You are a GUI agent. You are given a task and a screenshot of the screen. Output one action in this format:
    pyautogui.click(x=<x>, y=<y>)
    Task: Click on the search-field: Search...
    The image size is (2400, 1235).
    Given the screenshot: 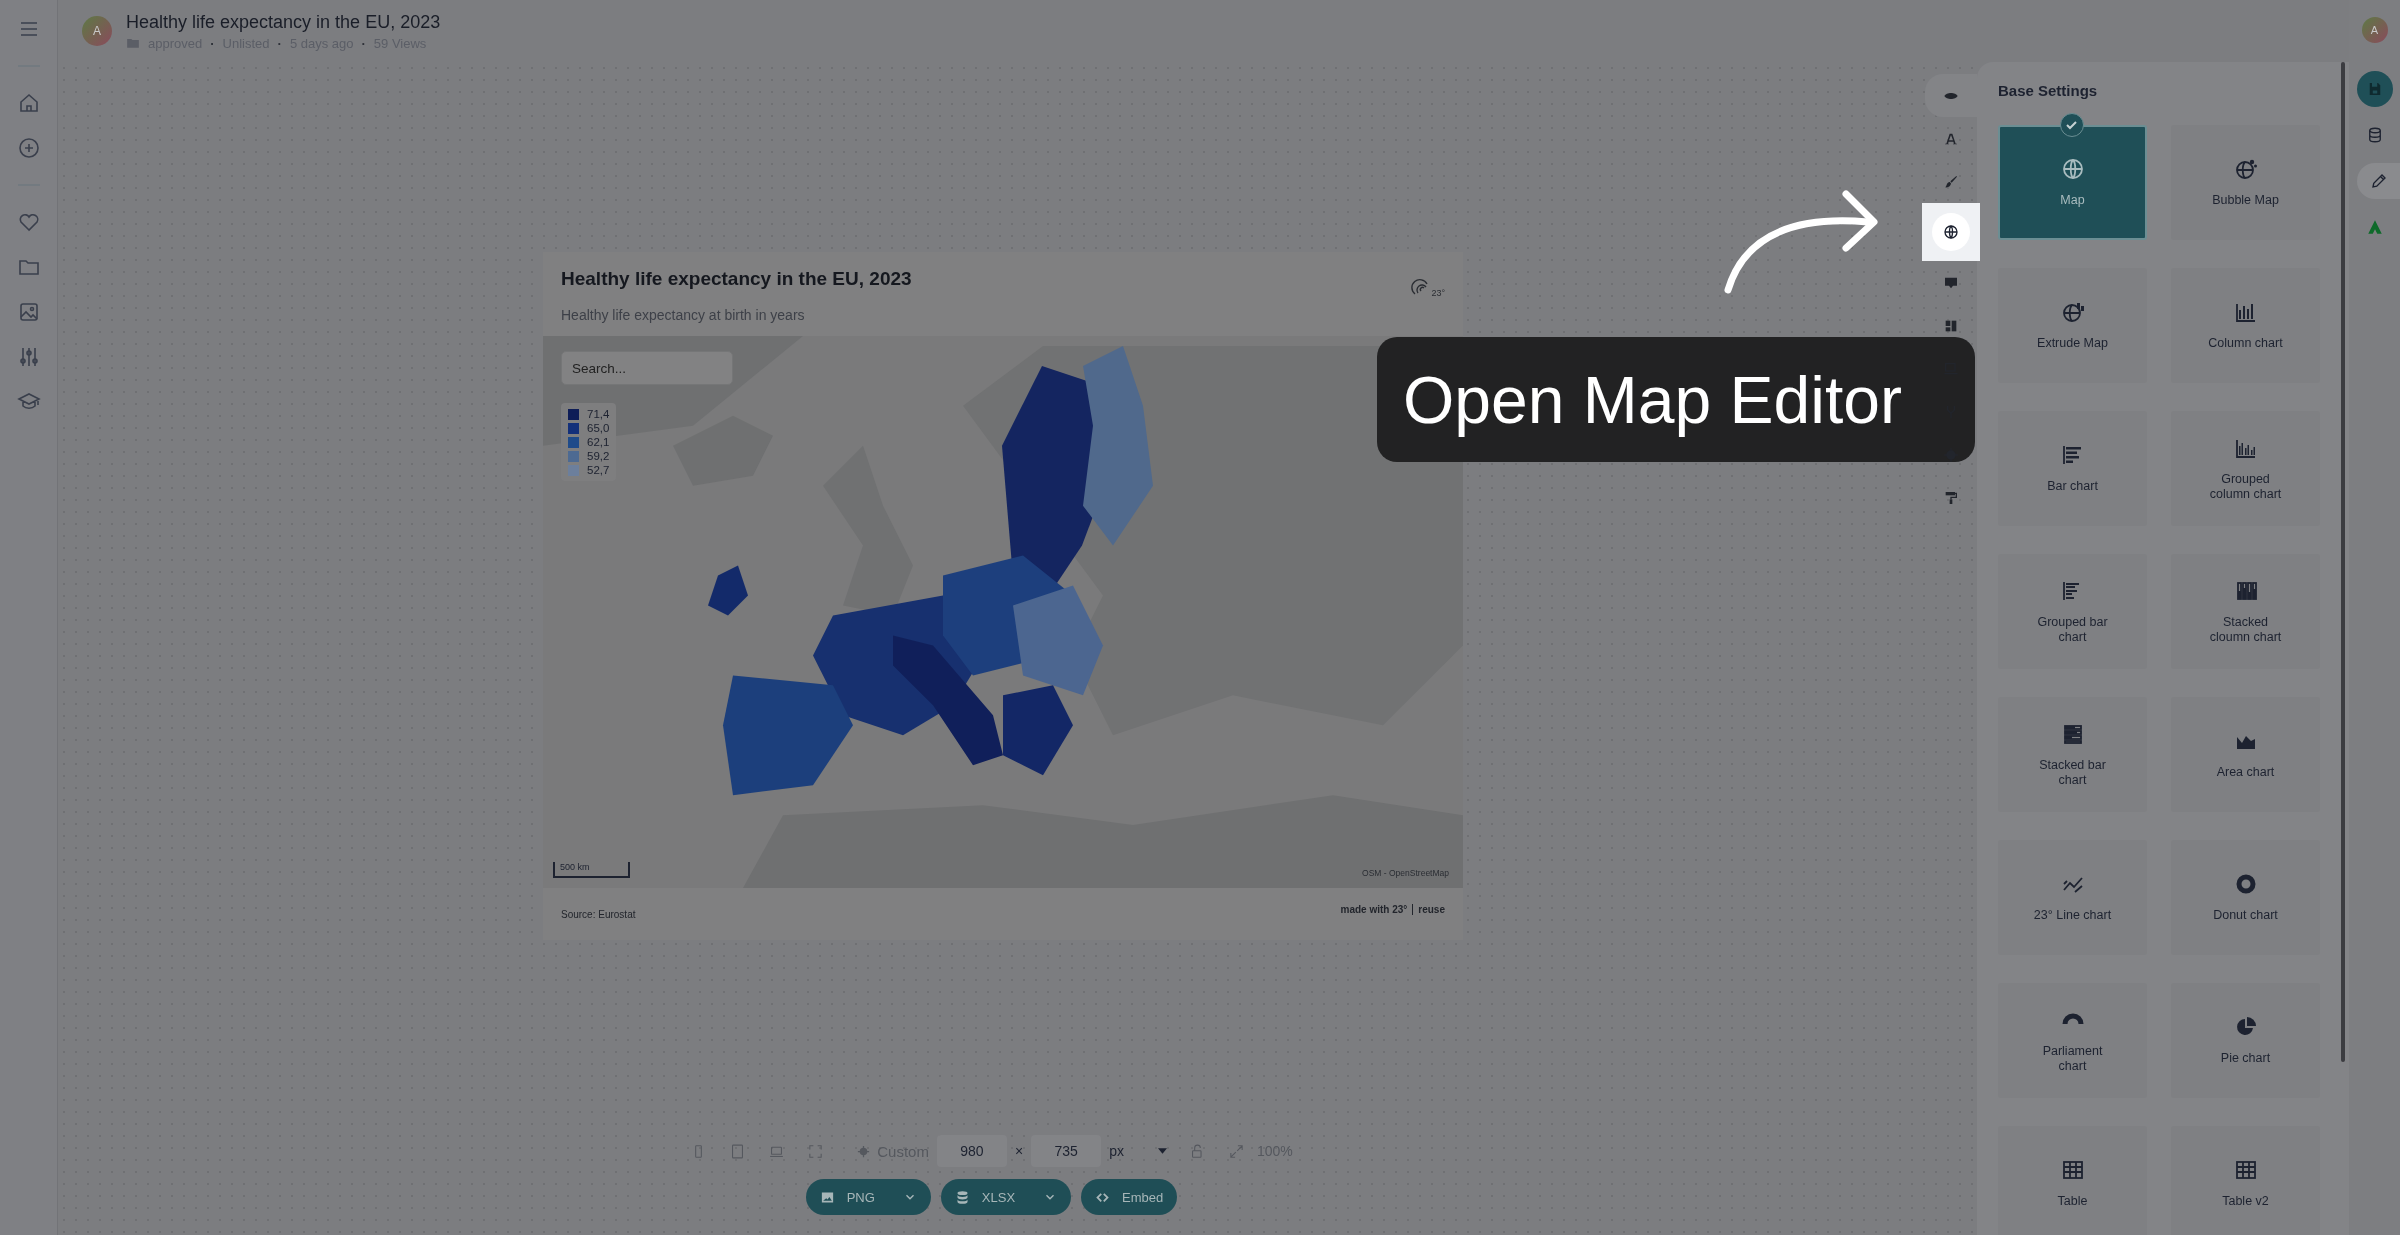 What is the action you would take?
    pyautogui.click(x=647, y=368)
    